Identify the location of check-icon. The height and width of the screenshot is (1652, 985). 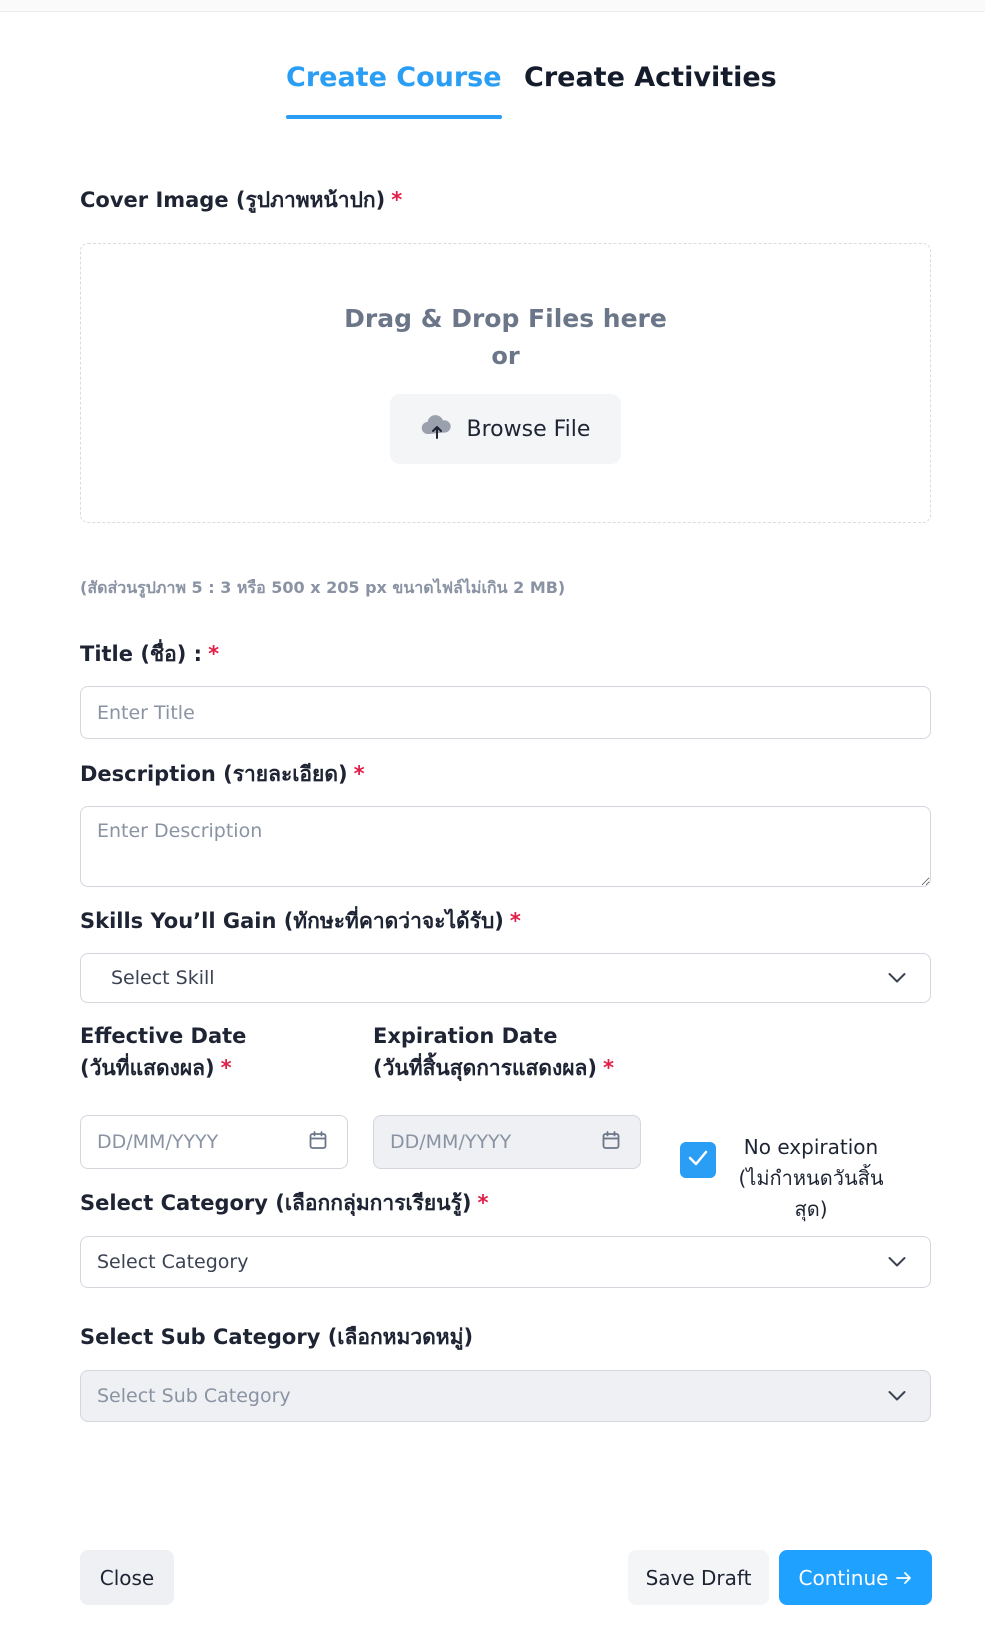
(698, 1160).